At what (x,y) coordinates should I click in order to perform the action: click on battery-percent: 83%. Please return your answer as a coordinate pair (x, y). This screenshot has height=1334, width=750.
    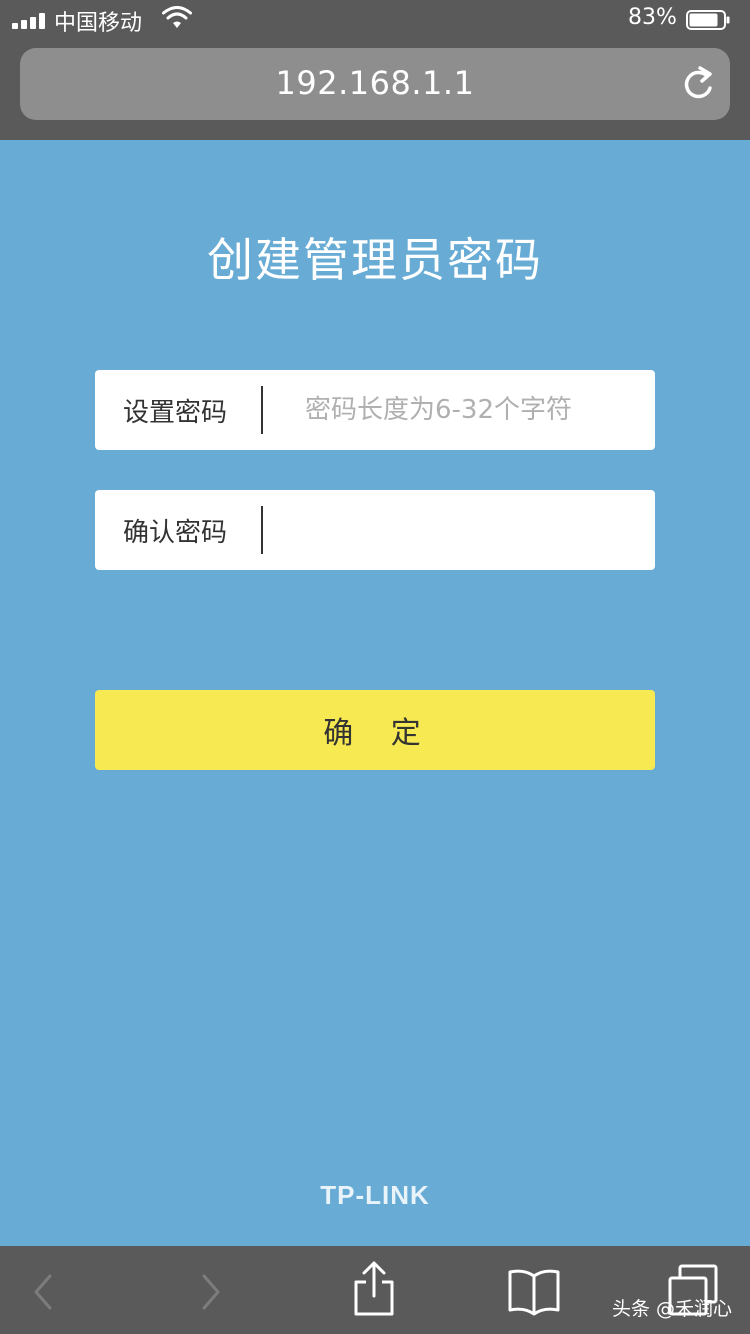
    Looking at the image, I should click on (652, 17).